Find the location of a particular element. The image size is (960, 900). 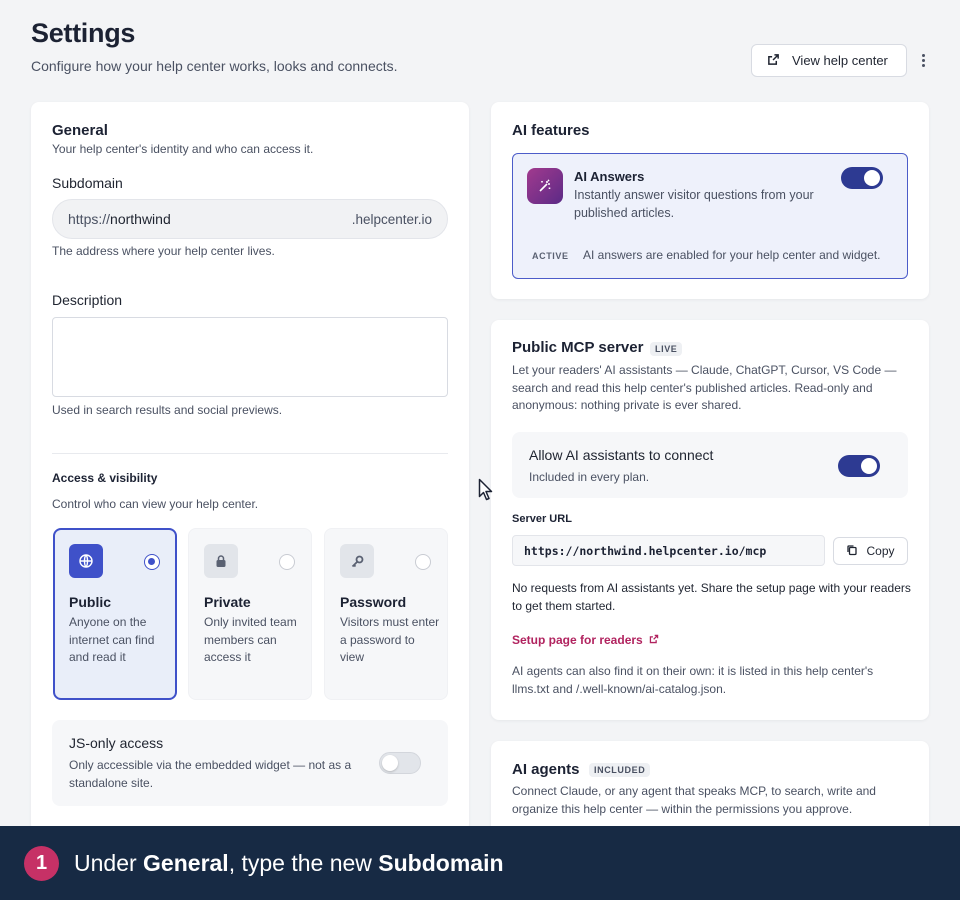

globe-icon is located at coordinates (86, 561).